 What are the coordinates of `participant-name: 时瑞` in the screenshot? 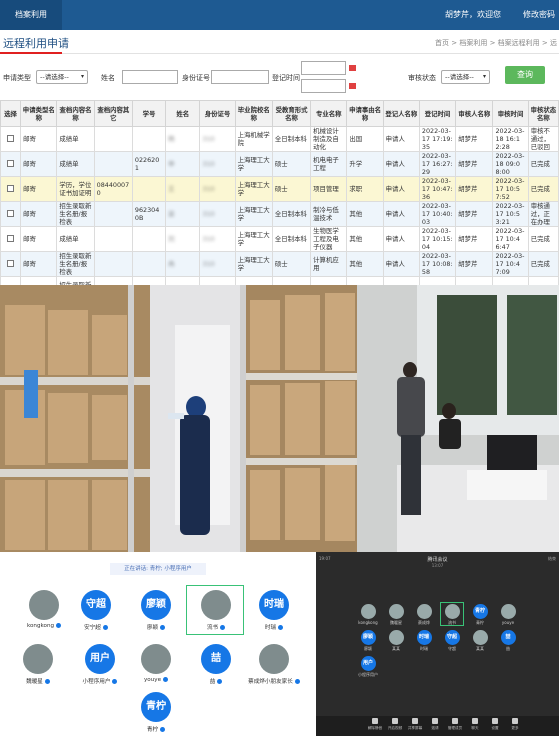 It's located at (424, 648).